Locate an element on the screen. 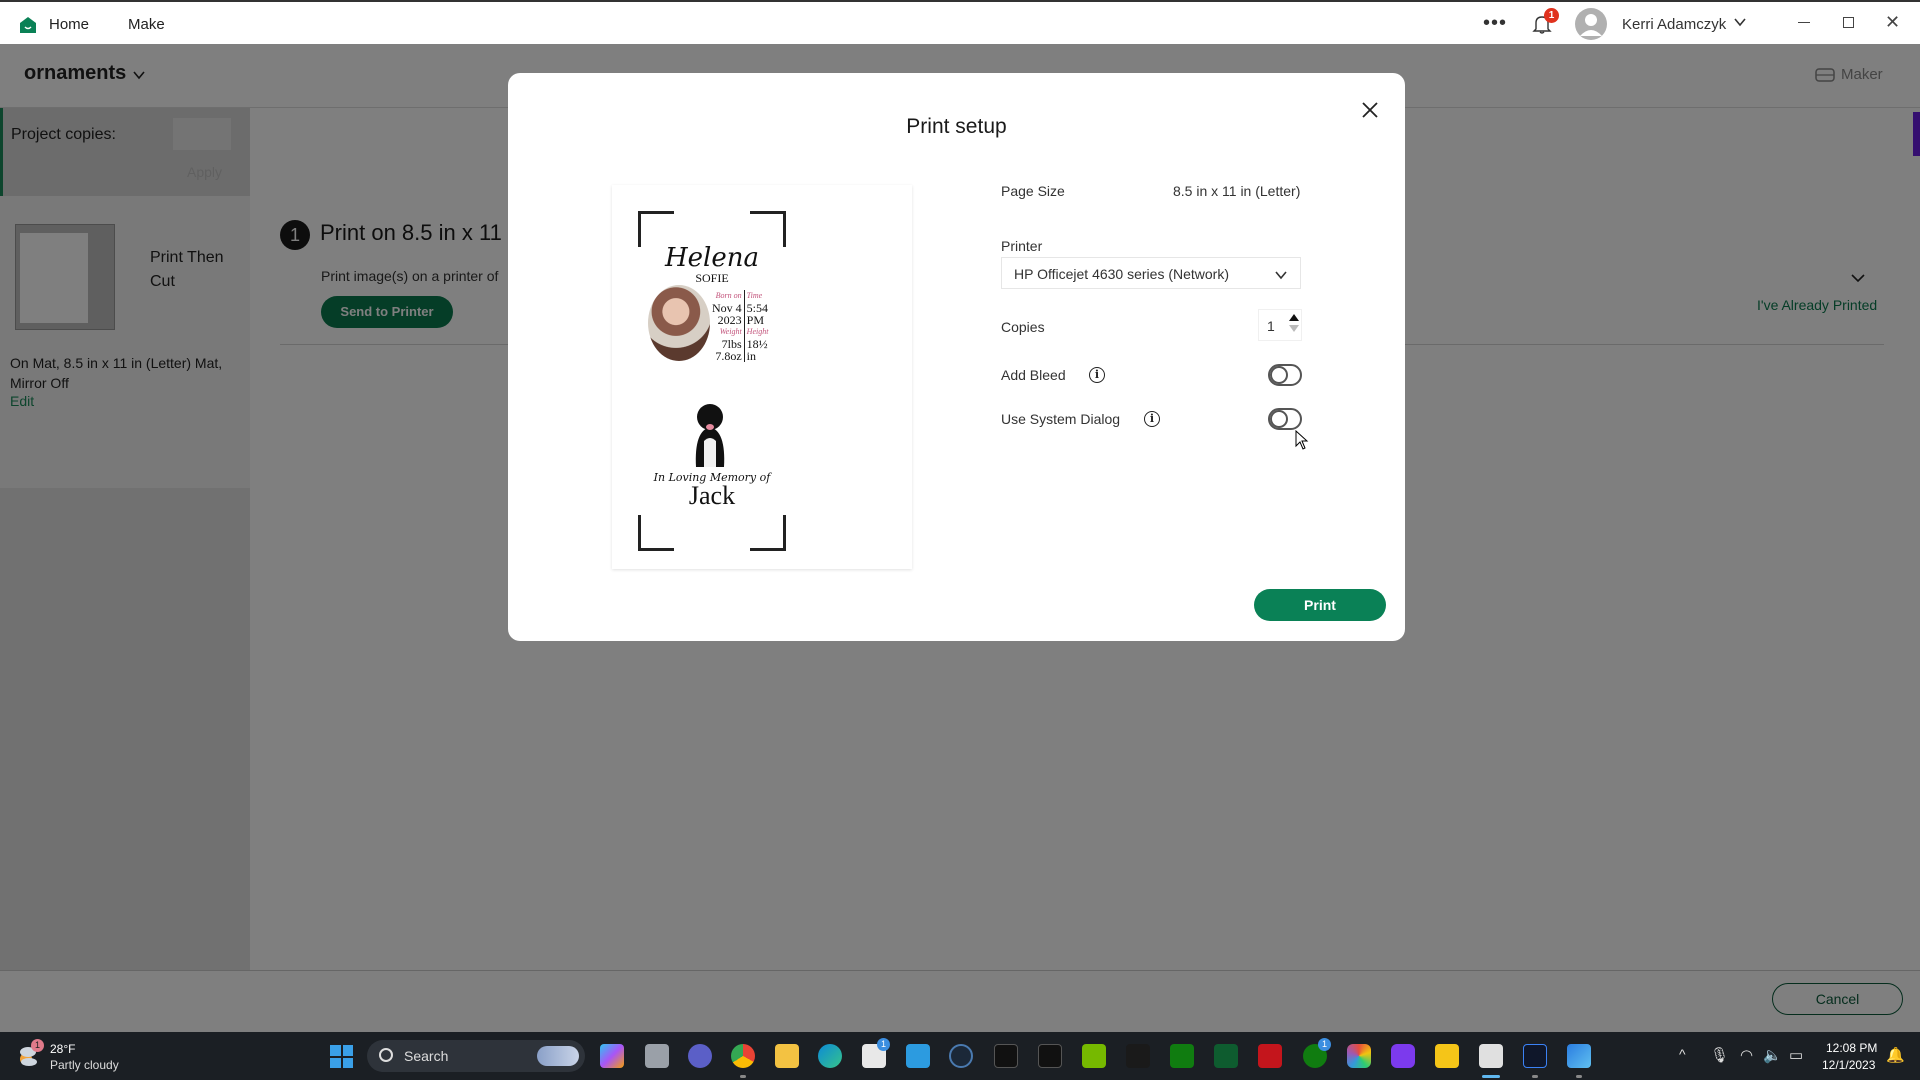 The height and width of the screenshot is (1080, 1920). notification-center-icon: 🔔 is located at coordinates (1895, 1055).